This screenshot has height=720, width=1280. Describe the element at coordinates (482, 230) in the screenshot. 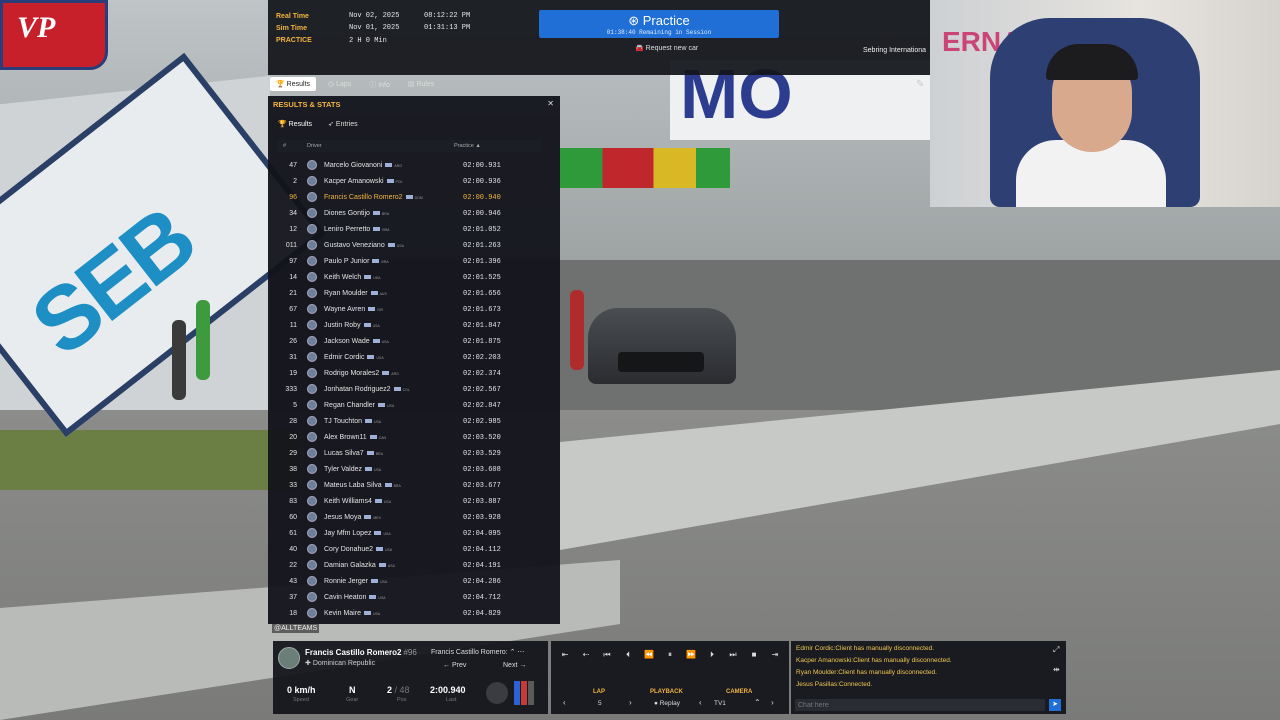

I see `practice-time: 02:01.052` at that location.